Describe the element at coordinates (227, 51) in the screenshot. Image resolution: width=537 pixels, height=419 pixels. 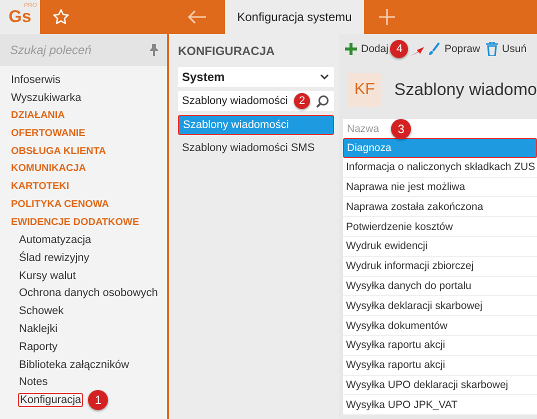
I see `section-heading: KONFIGURACJA` at that location.